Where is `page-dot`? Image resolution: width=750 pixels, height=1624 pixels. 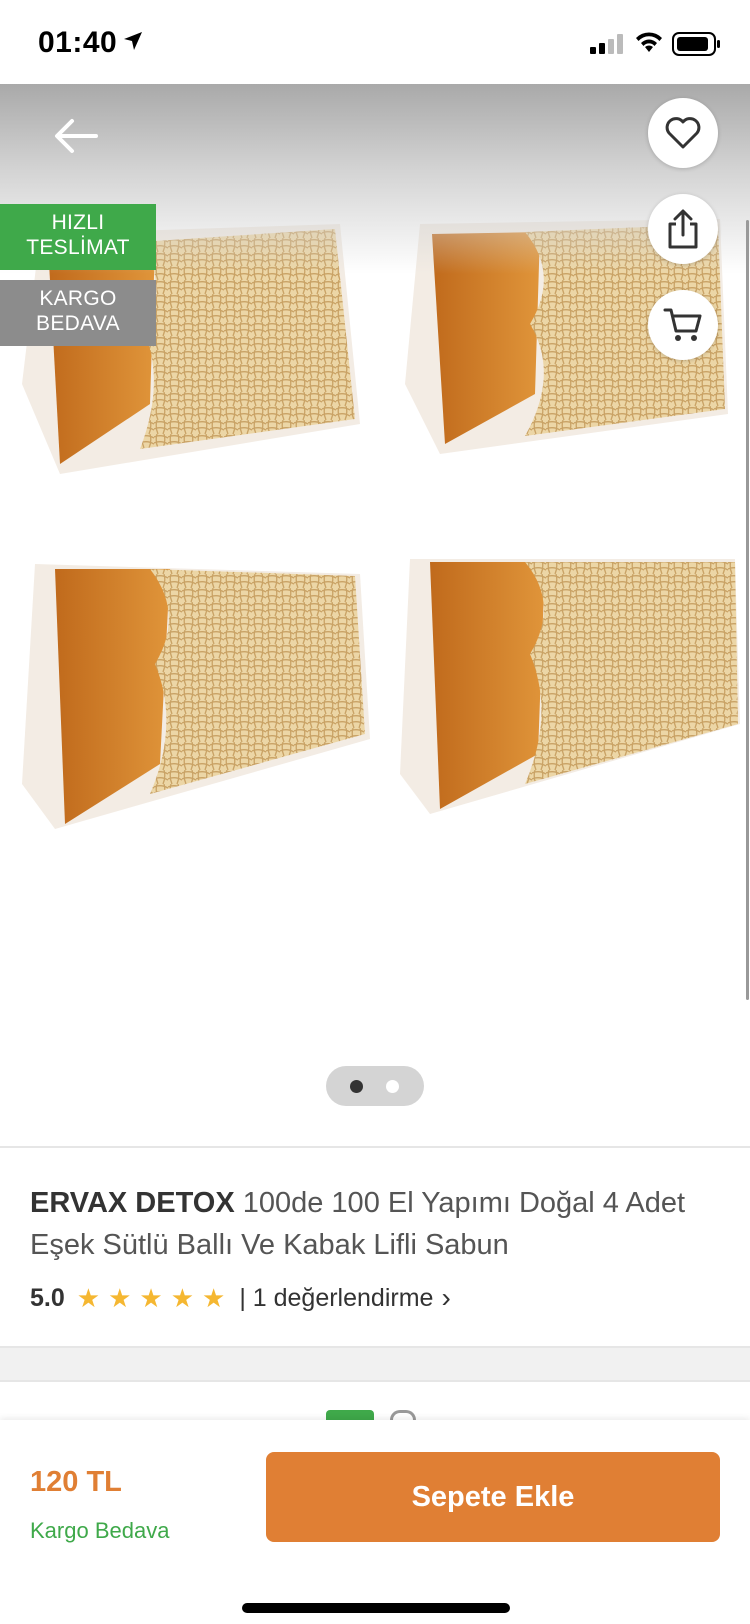
page-dot is located at coordinates (392, 1086).